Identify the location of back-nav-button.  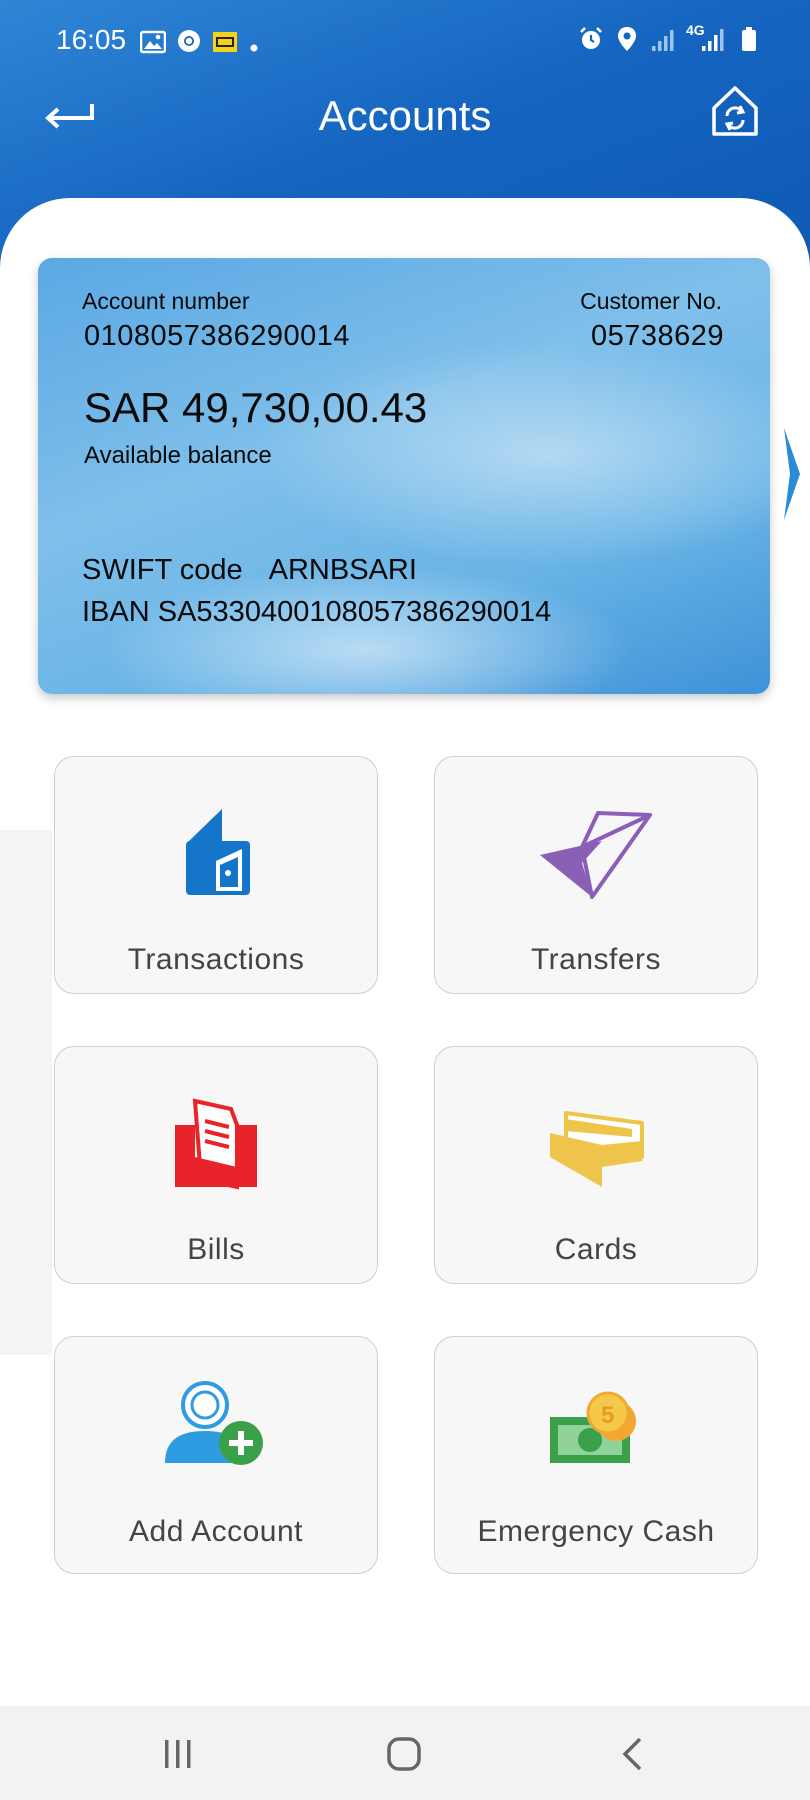
(632, 1754).